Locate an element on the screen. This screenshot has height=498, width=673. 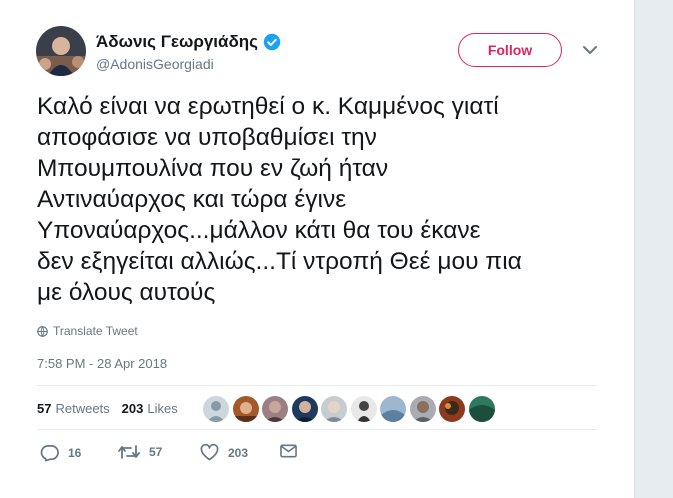
tweet-text-line: Υποναύαρχος...μάλλον κάτι θα του έκανε is located at coordinates (259, 230).